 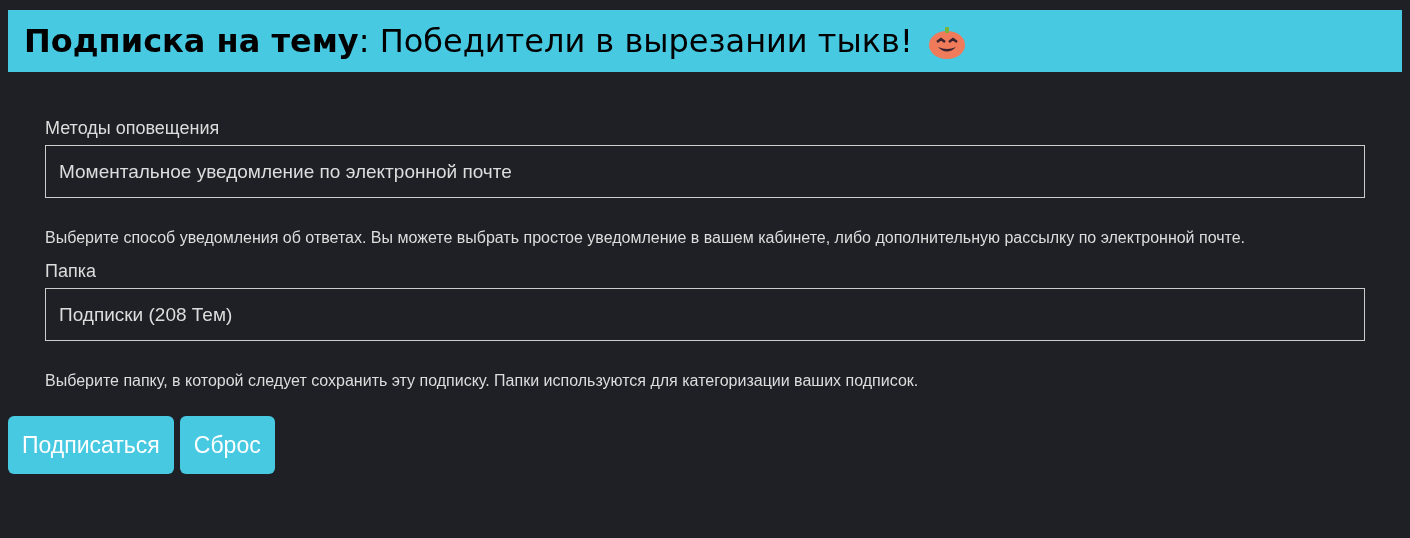 What do you see at coordinates (705, 171) in the screenshot?
I see `select-field: Моментальное уведомление по электронной почте` at bounding box center [705, 171].